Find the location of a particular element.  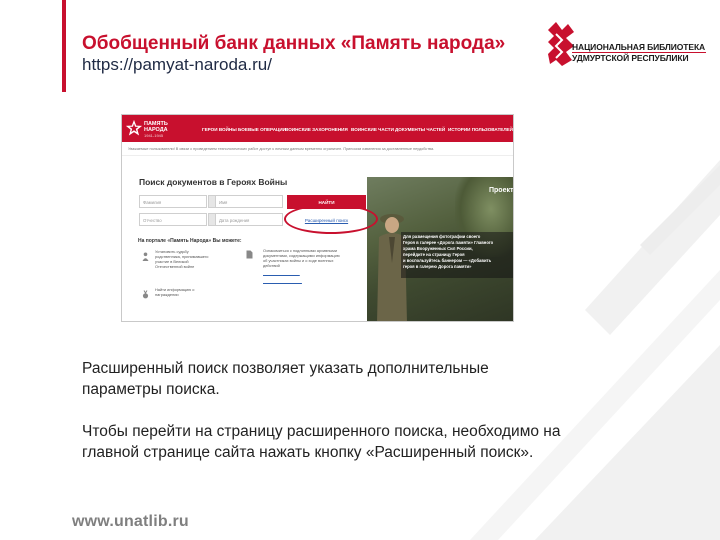

feature-docs-line4: действий is located at coordinates (271, 265).